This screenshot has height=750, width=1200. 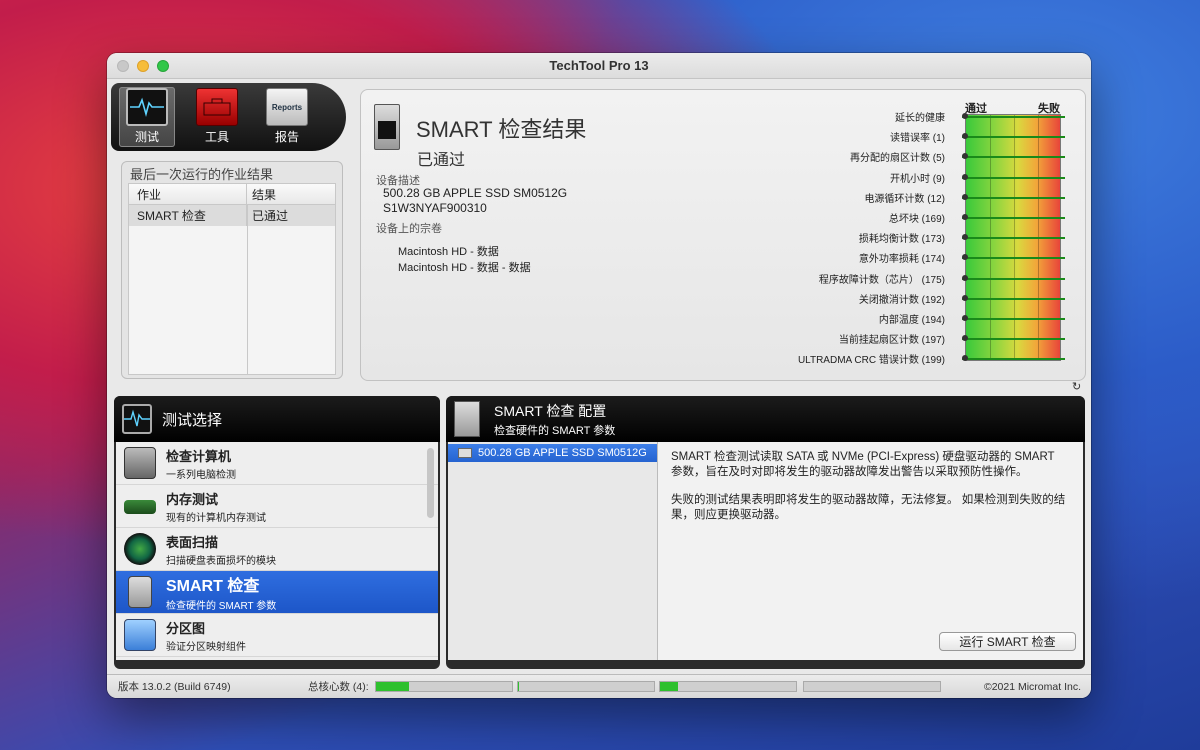 What do you see at coordinates (217, 107) in the screenshot?
I see `toolbox-icon` at bounding box center [217, 107].